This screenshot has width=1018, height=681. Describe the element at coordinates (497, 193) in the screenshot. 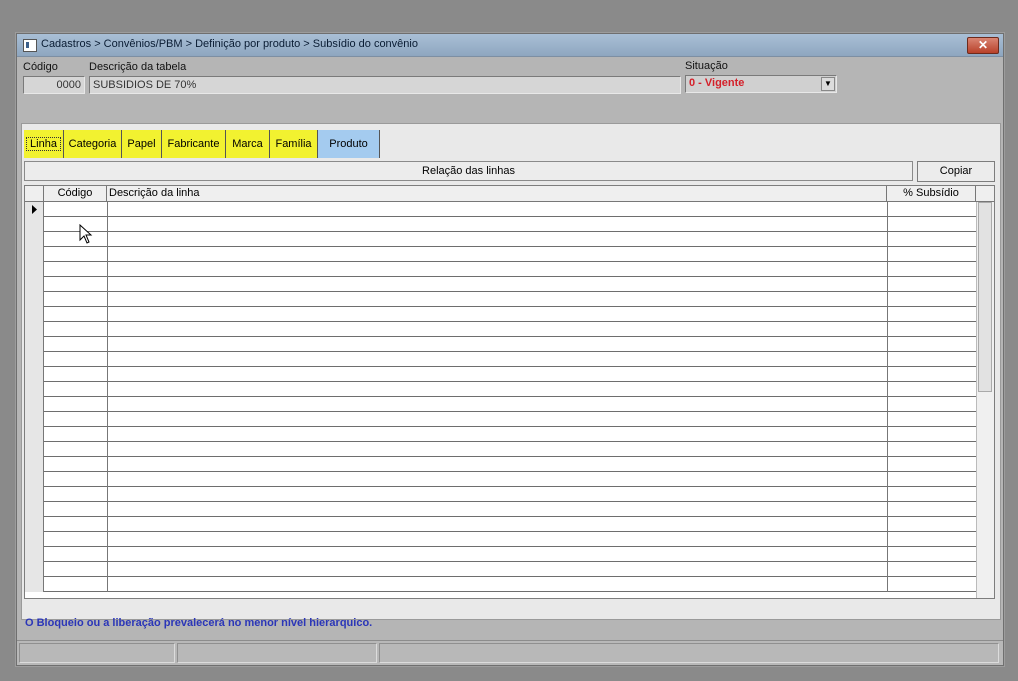

I see `column-header-descricao: Descrição da linha` at that location.